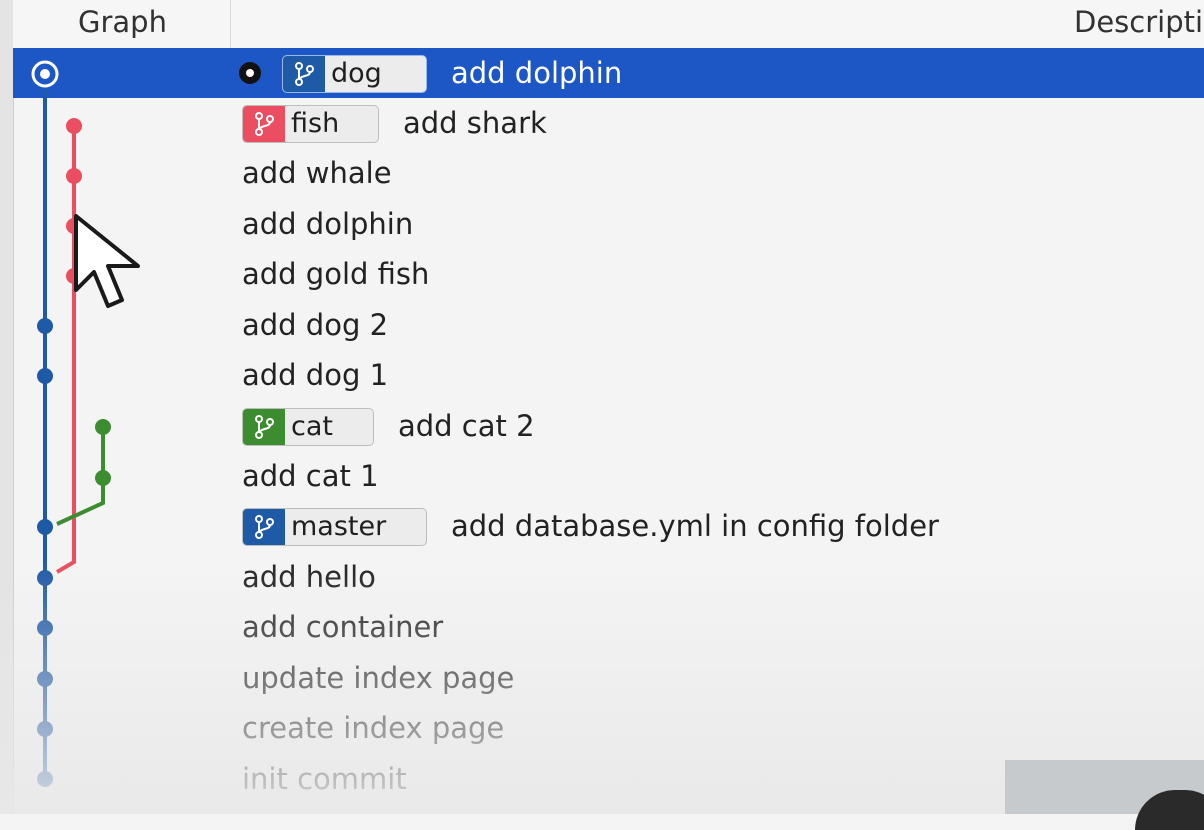 This screenshot has width=1204, height=830. Describe the element at coordinates (466, 426) in the screenshot. I see `commit-message: add cat 2` at that location.